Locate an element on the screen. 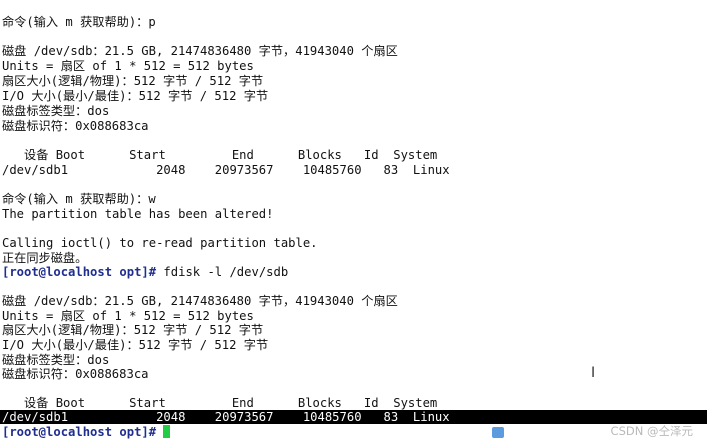 This screenshot has height=445, width=707. io-size-line-2: I/O 大小(最小/最佳)：512 字节 / 512 字节 is located at coordinates (135, 345).